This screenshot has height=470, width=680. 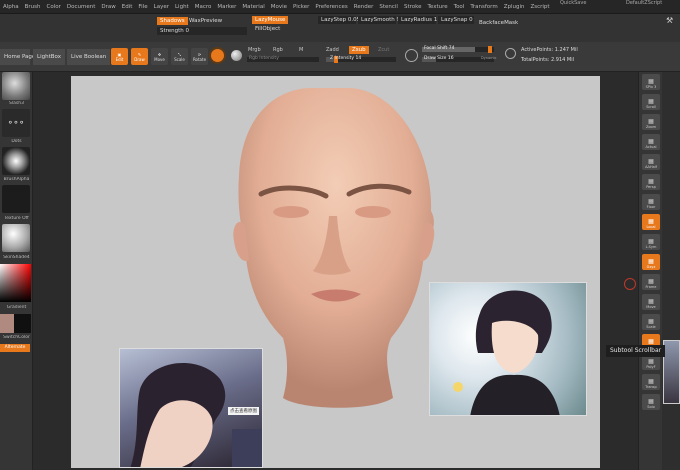 I want to click on menu-light: Light, so click(x=182, y=7).